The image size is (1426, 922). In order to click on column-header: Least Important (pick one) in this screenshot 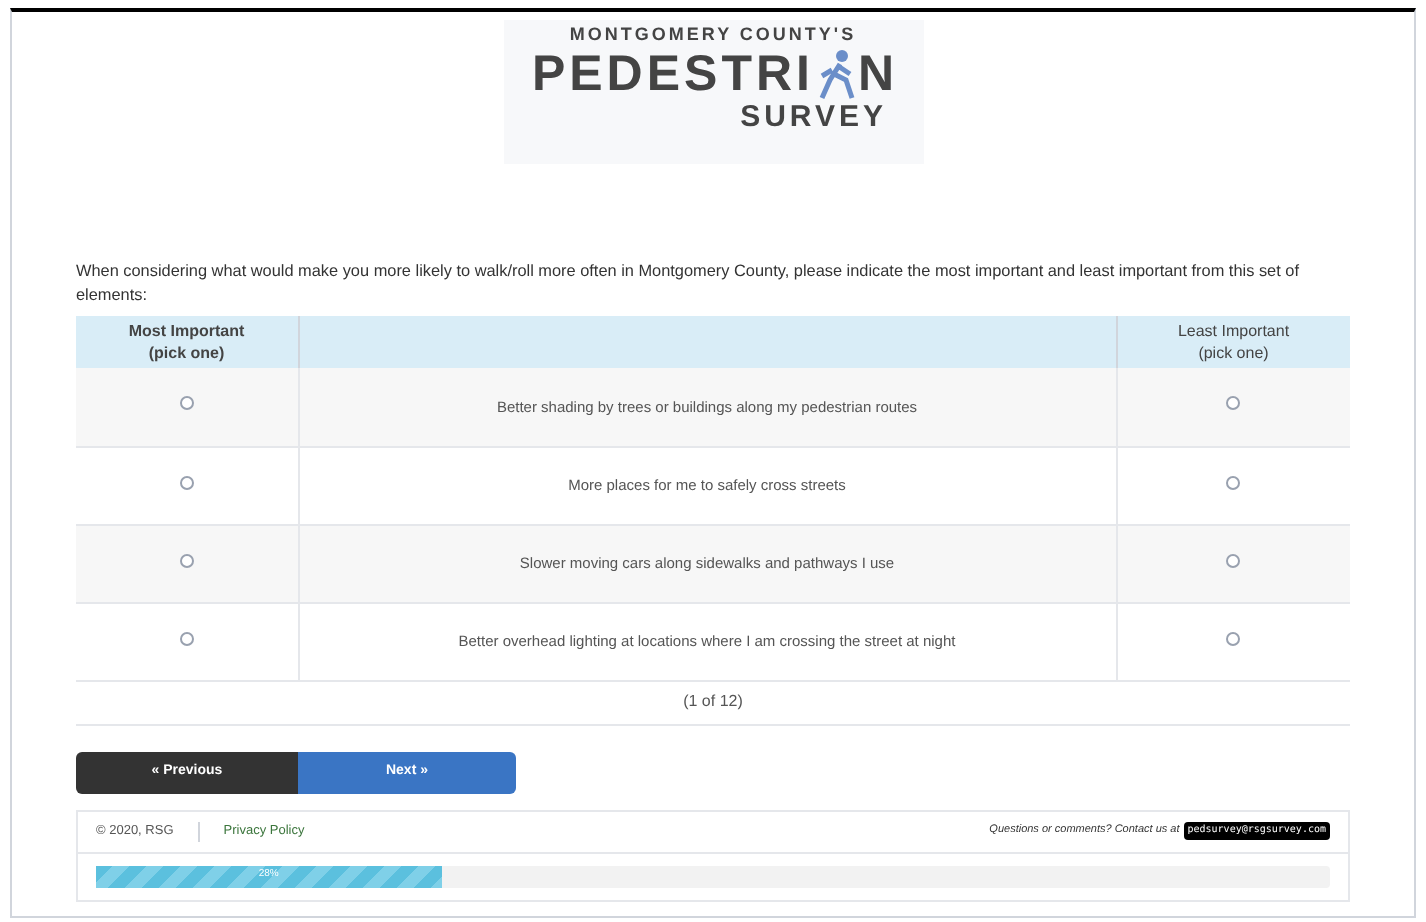, I will do `click(1233, 342)`.